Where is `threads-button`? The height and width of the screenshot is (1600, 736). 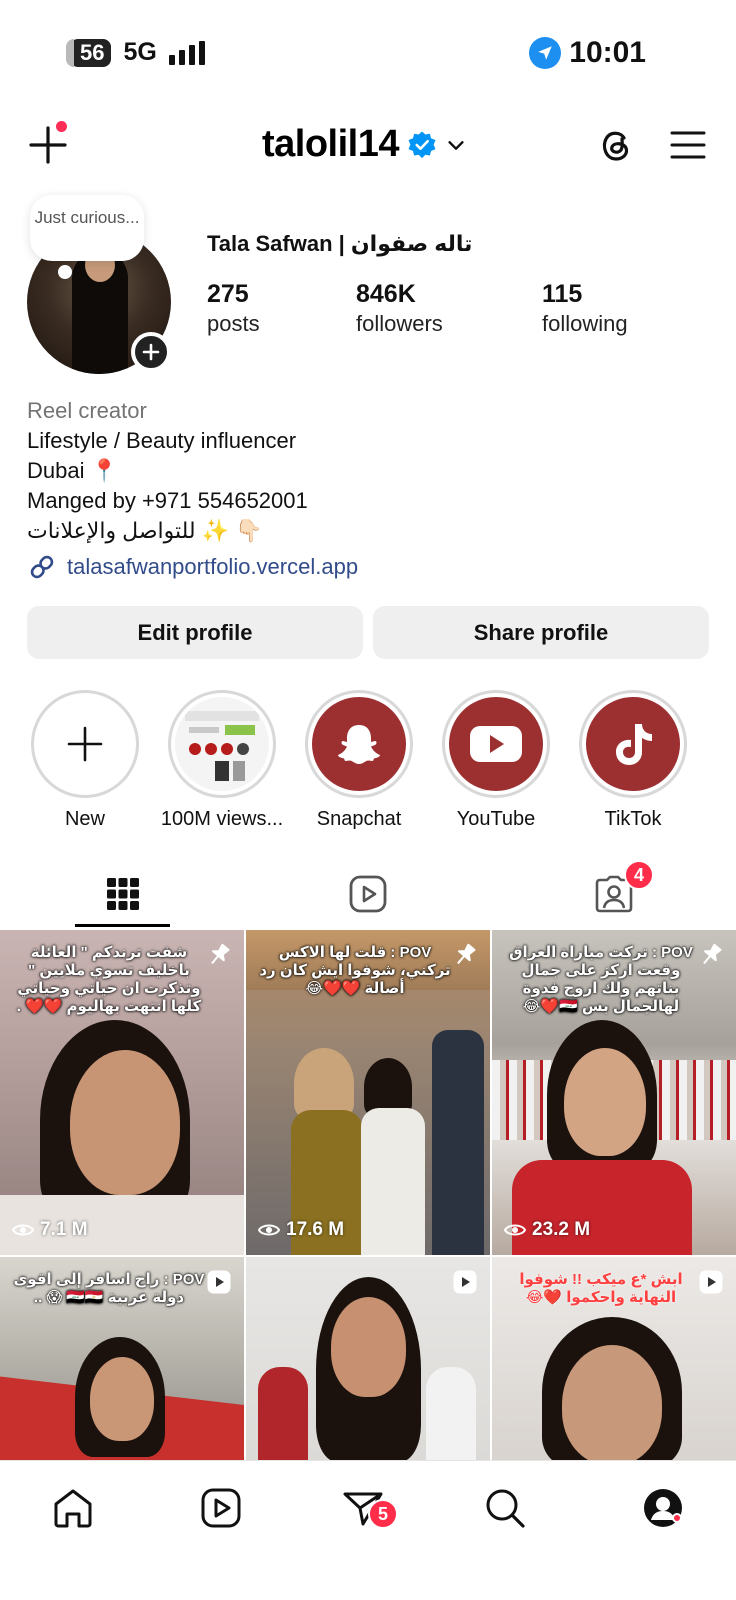
threads-button is located at coordinates (616, 145).